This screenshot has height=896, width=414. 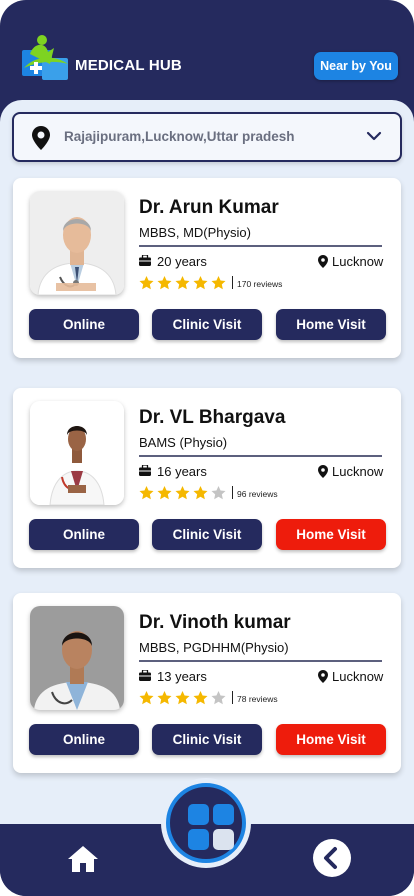 What do you see at coordinates (257, 494) in the screenshot?
I see `review-count: 96 reviews` at bounding box center [257, 494].